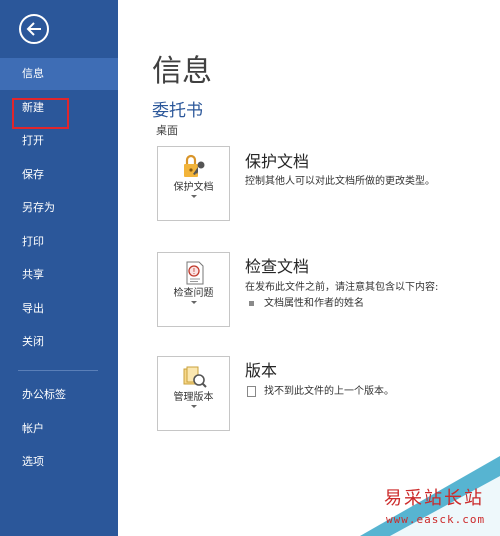 This screenshot has height=536, width=500. I want to click on watermark-logo-text: 易采站长站, so click(434, 498).